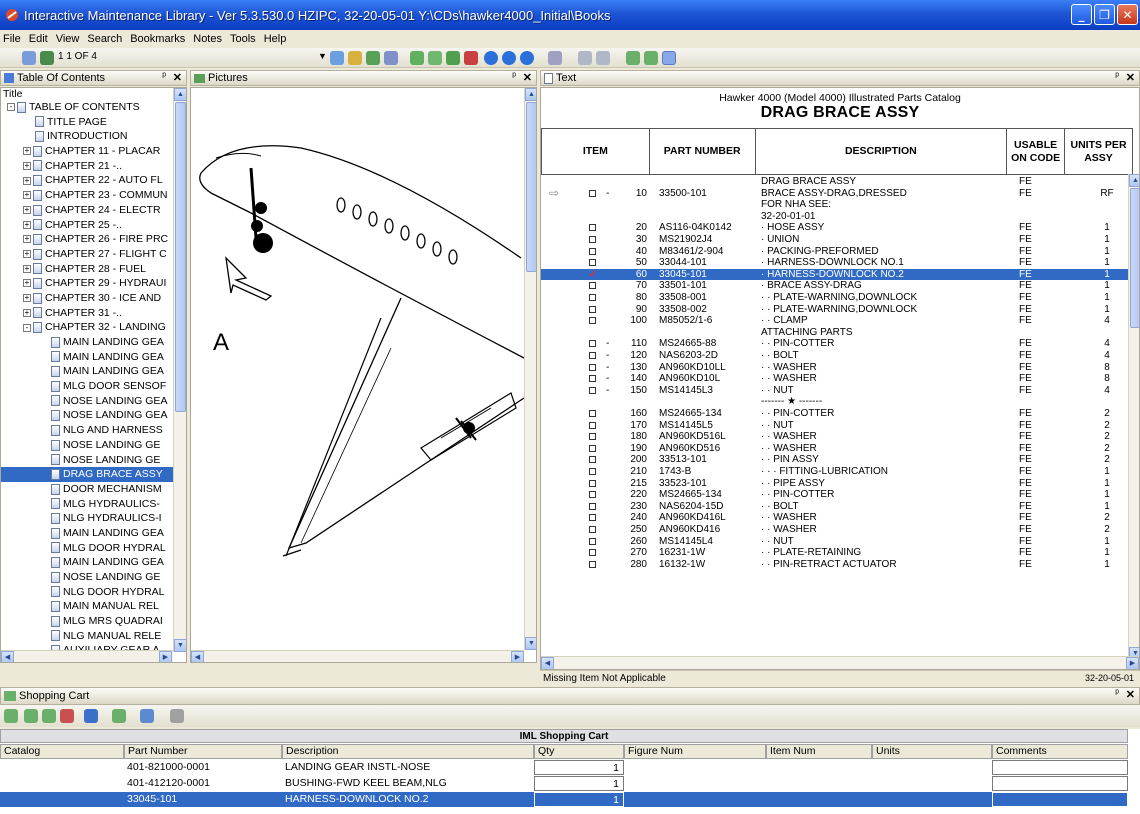 This screenshot has width=1140, height=814. Describe the element at coordinates (837, 252) in the screenshot. I see `parts-row: 40 M83461/2-904 · PACKING-PREFORMED FE 1` at that location.